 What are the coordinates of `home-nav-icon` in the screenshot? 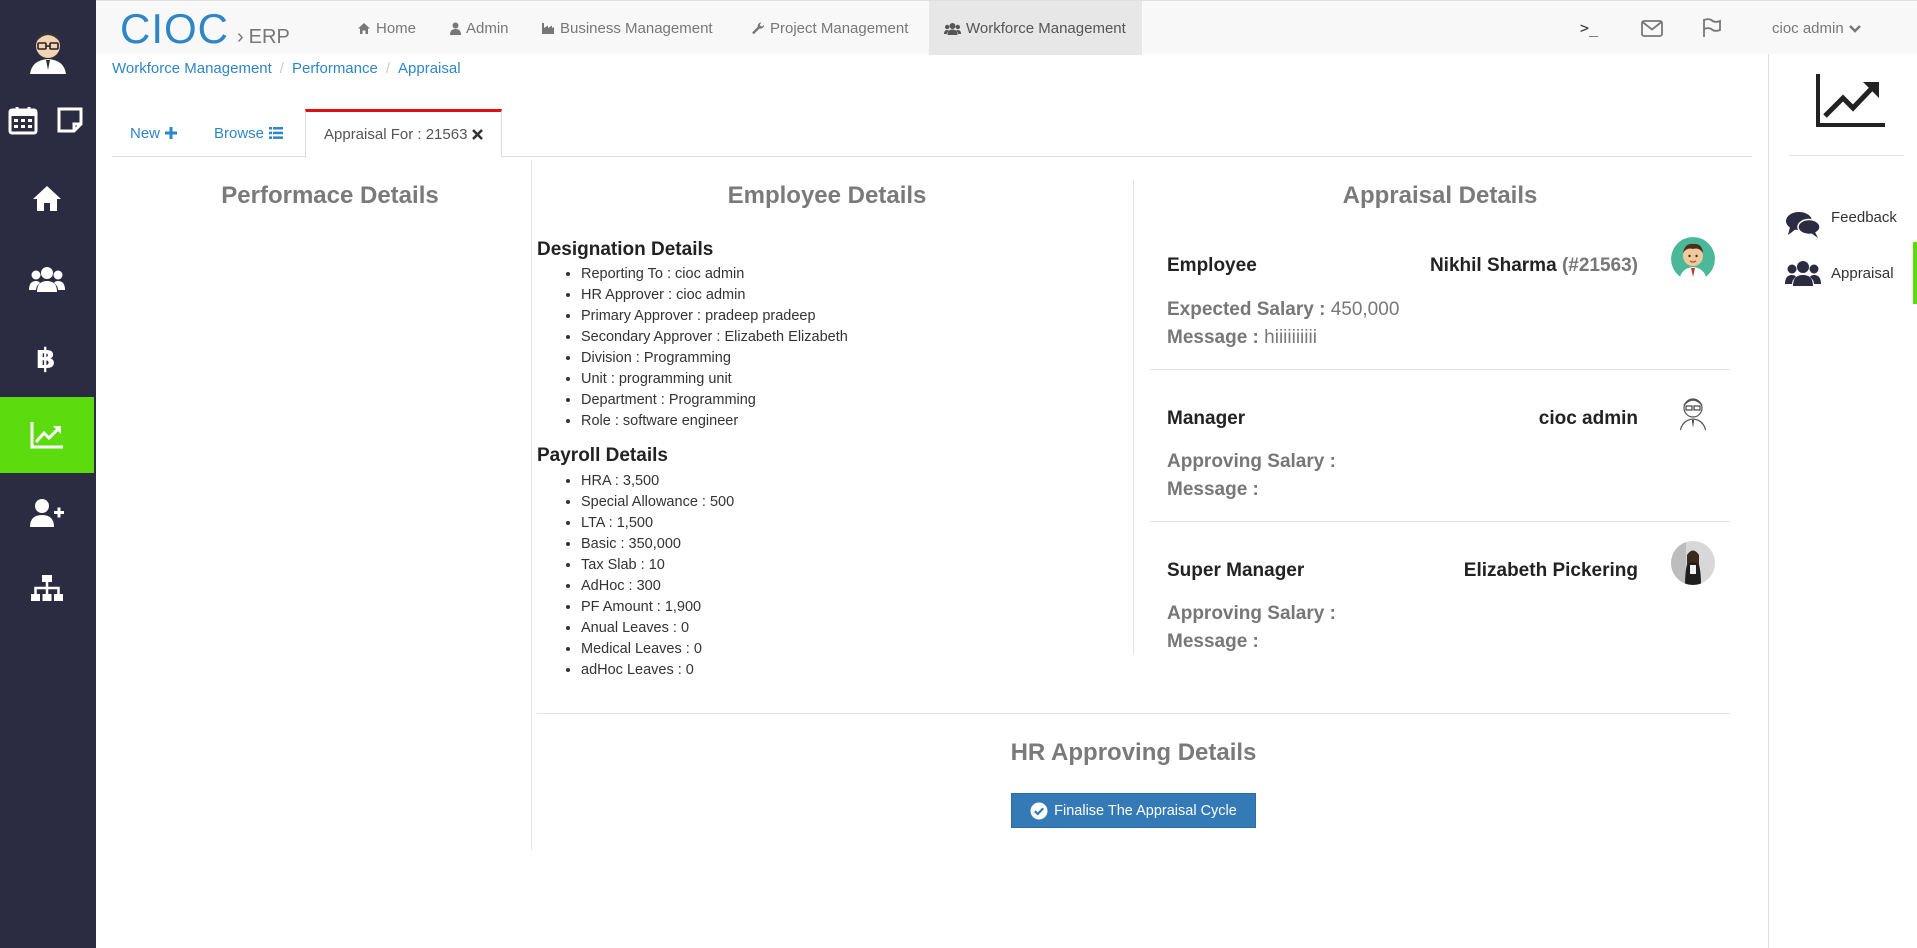 It's located at (47, 198).